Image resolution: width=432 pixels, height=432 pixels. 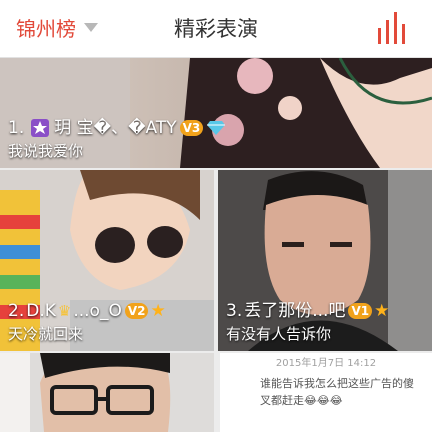 I want to click on post-text: 谁能告诉我怎么把这些广告的傻叉都赶走😂😂😂, so click(x=337, y=392).